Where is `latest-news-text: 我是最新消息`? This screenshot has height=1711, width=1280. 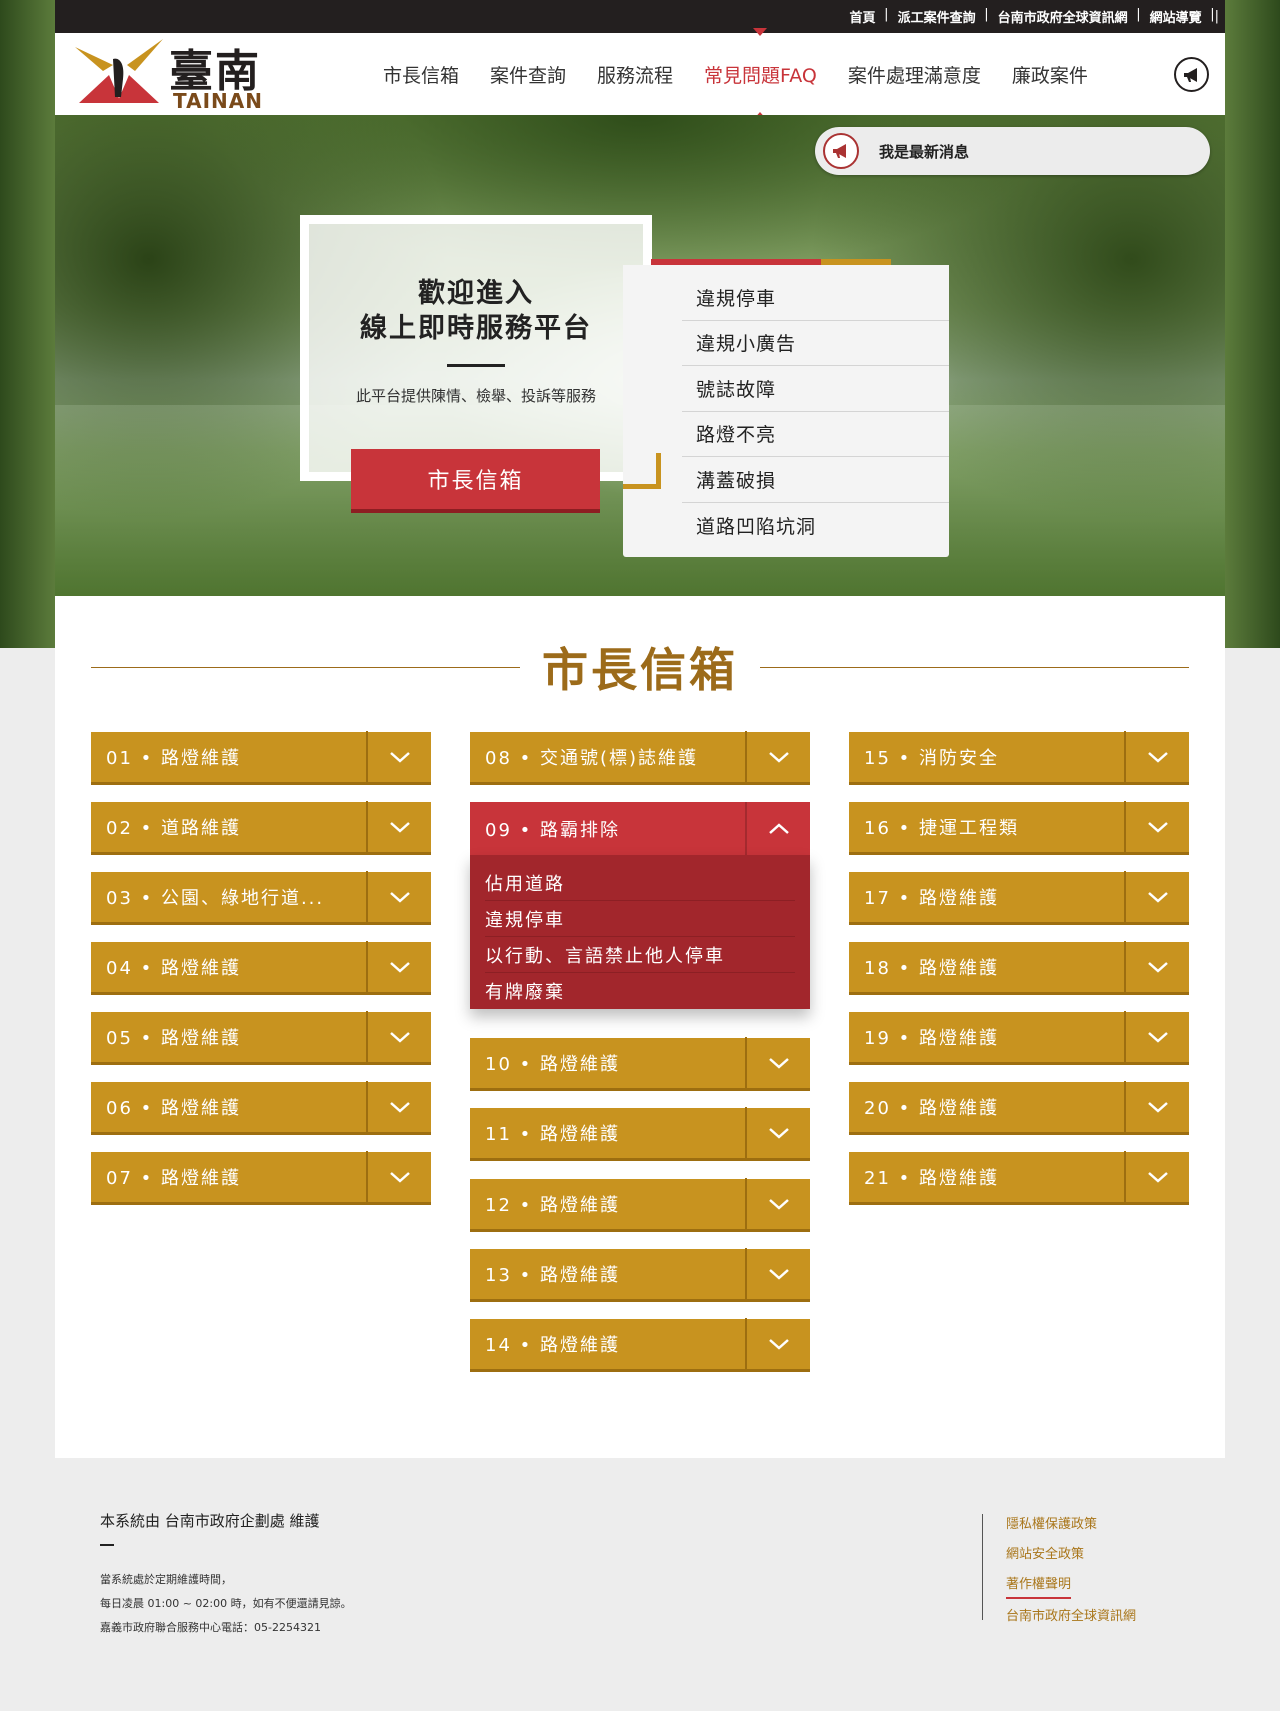
latest-news-text: 我是最新消息 is located at coordinates (924, 151).